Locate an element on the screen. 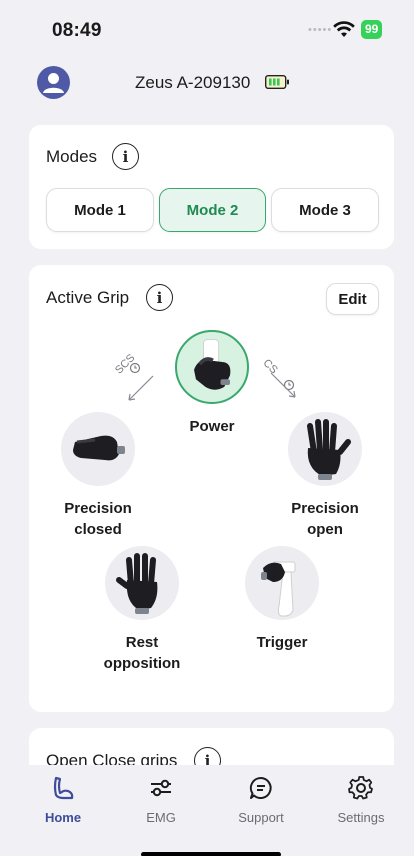  device-battery-icon is located at coordinates (277, 82).